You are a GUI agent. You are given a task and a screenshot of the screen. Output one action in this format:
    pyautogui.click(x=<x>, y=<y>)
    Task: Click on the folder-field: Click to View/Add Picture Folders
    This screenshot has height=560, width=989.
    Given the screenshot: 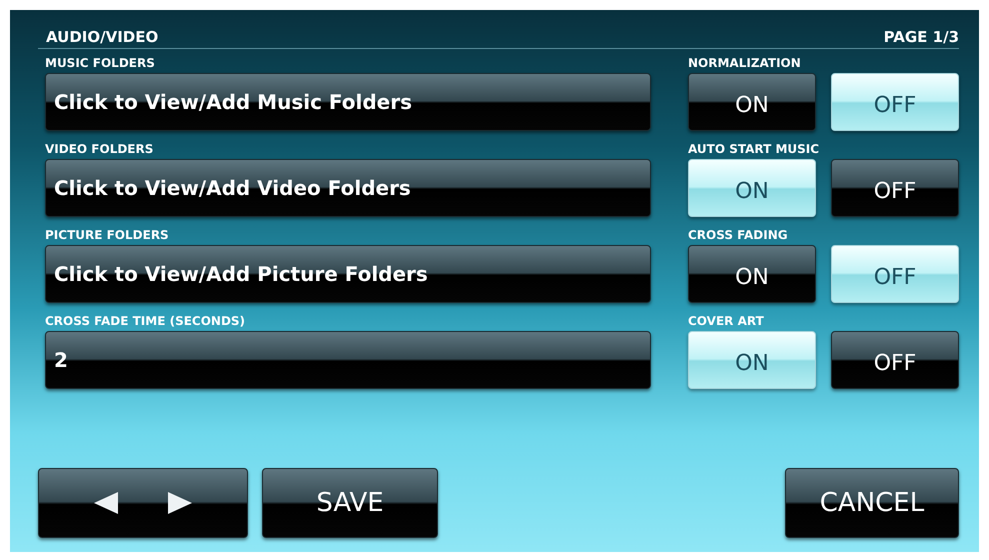 What is the action you would take?
    pyautogui.click(x=348, y=274)
    